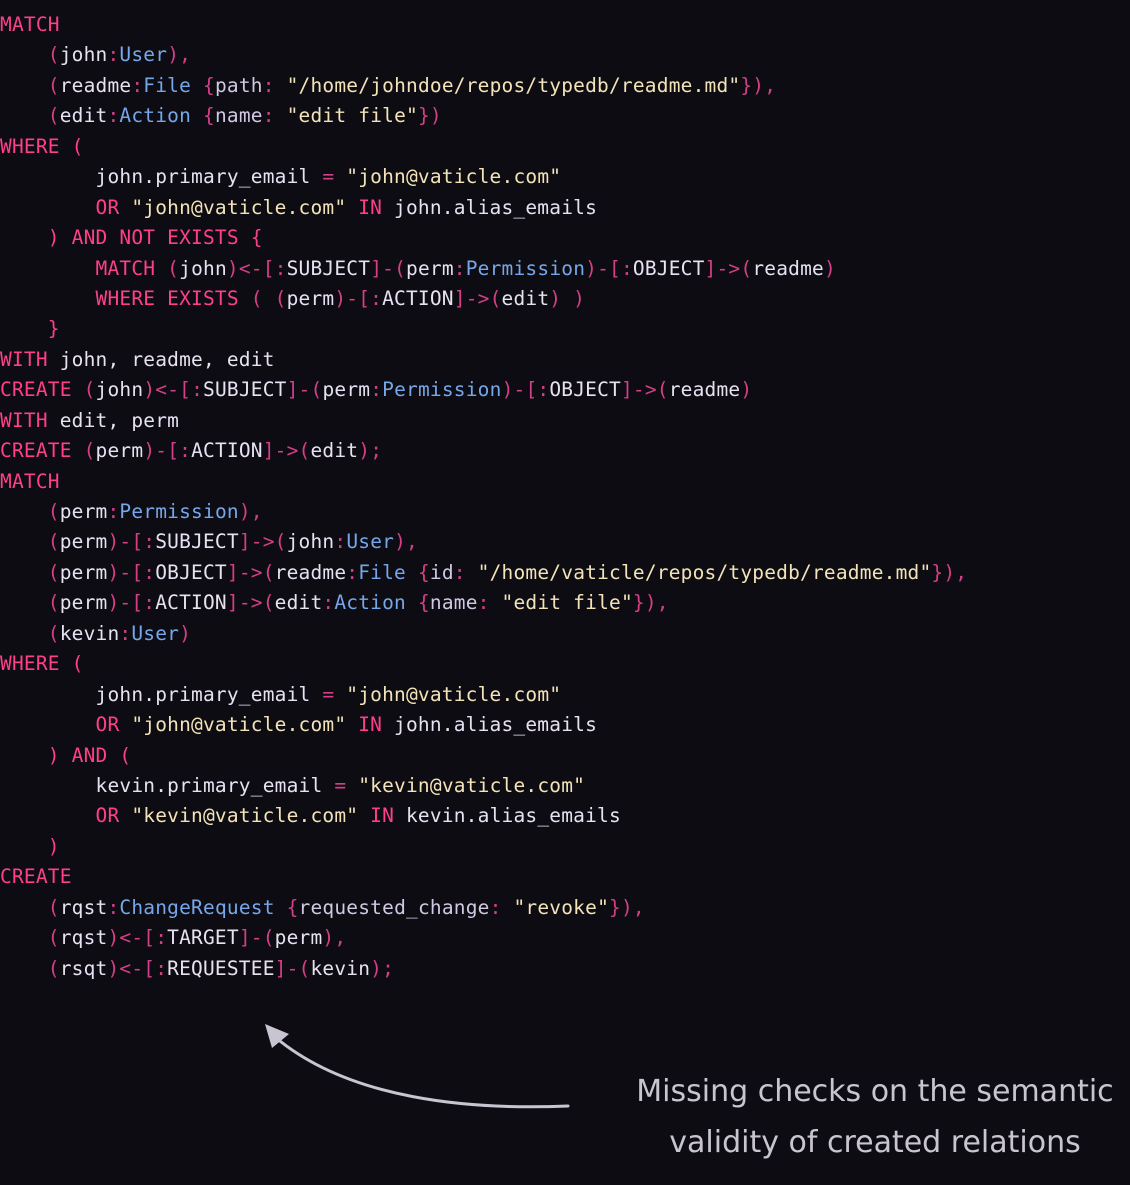  Describe the element at coordinates (245, 816) in the screenshot. I see `code-token: "kevin@vaticle.com"` at that location.